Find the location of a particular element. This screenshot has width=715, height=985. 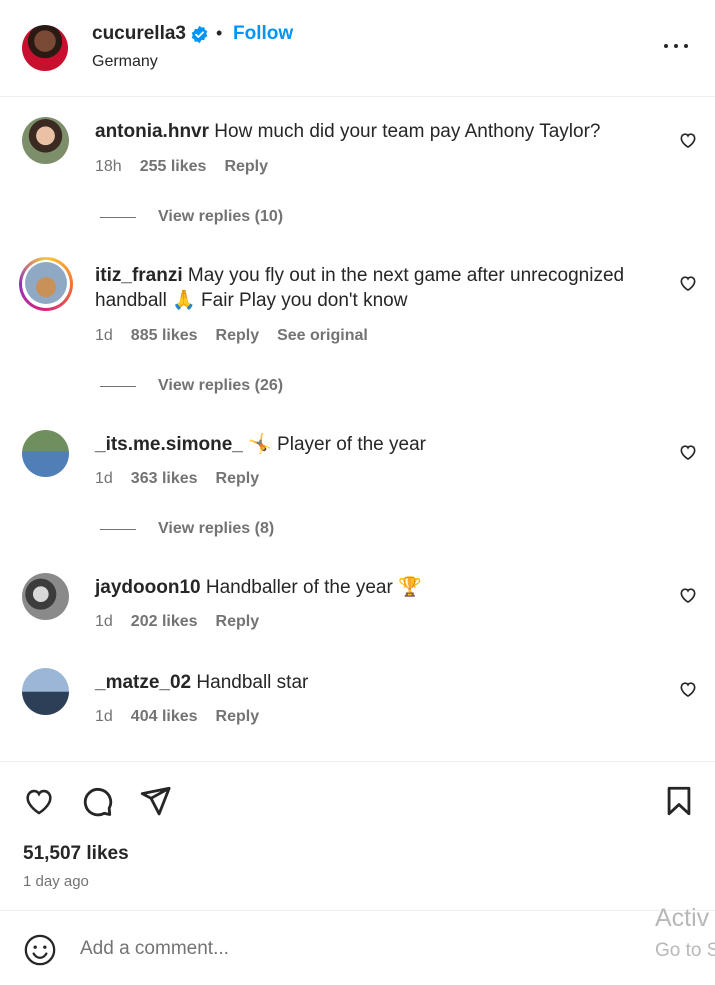

windows-activation-watermark: Activ is located at coordinates (682, 918).